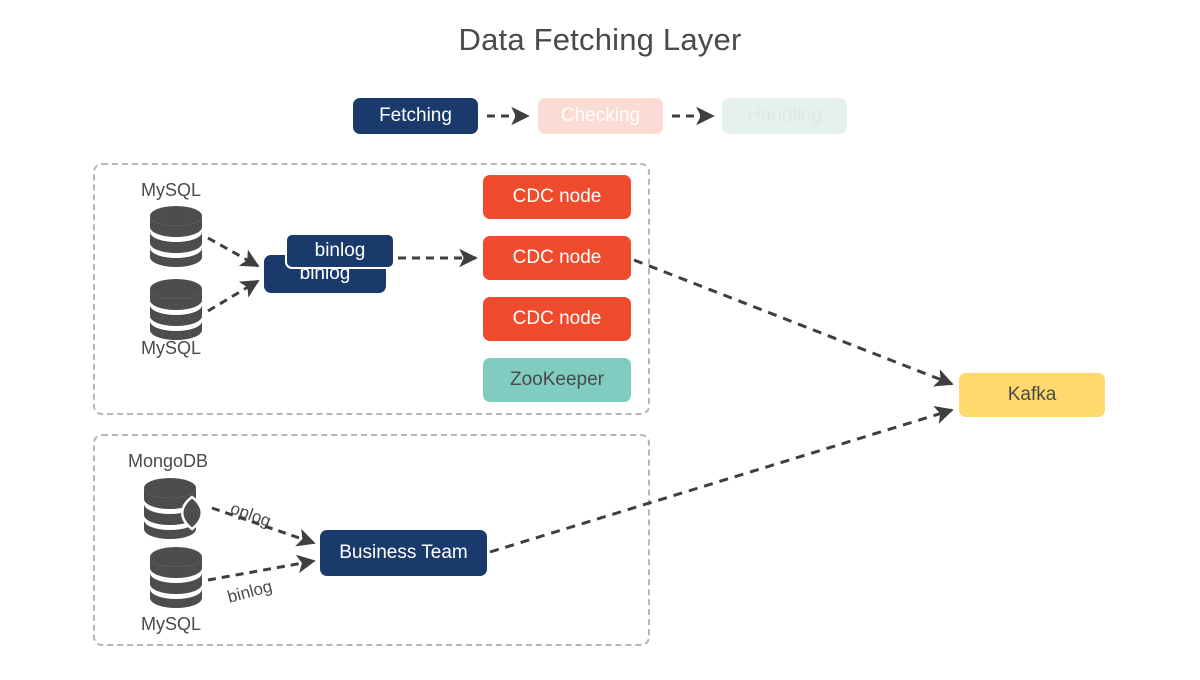 This screenshot has width=1200, height=680. I want to click on binlog-box-front: binlog, so click(340, 251).